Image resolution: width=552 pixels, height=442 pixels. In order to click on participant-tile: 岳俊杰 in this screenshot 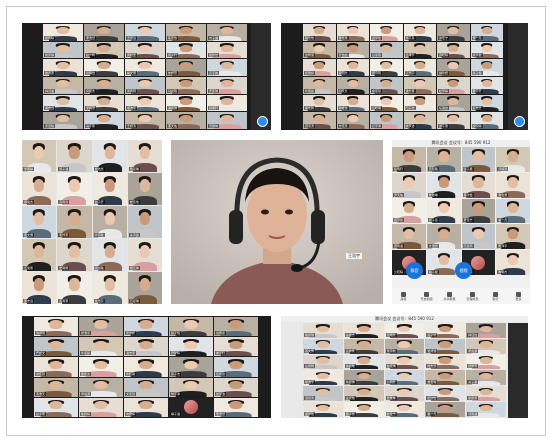, I will do `click(363, 330)`.